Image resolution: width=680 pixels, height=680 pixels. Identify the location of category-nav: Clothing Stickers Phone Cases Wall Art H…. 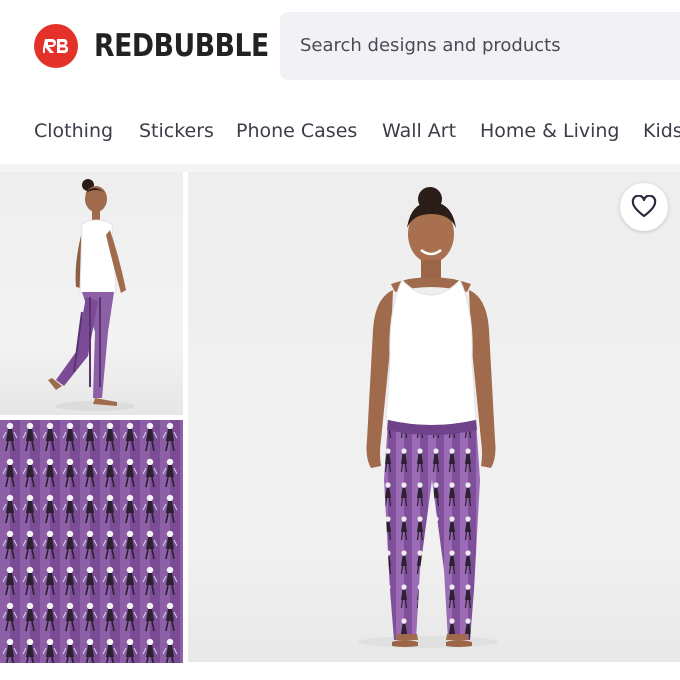
(340, 131).